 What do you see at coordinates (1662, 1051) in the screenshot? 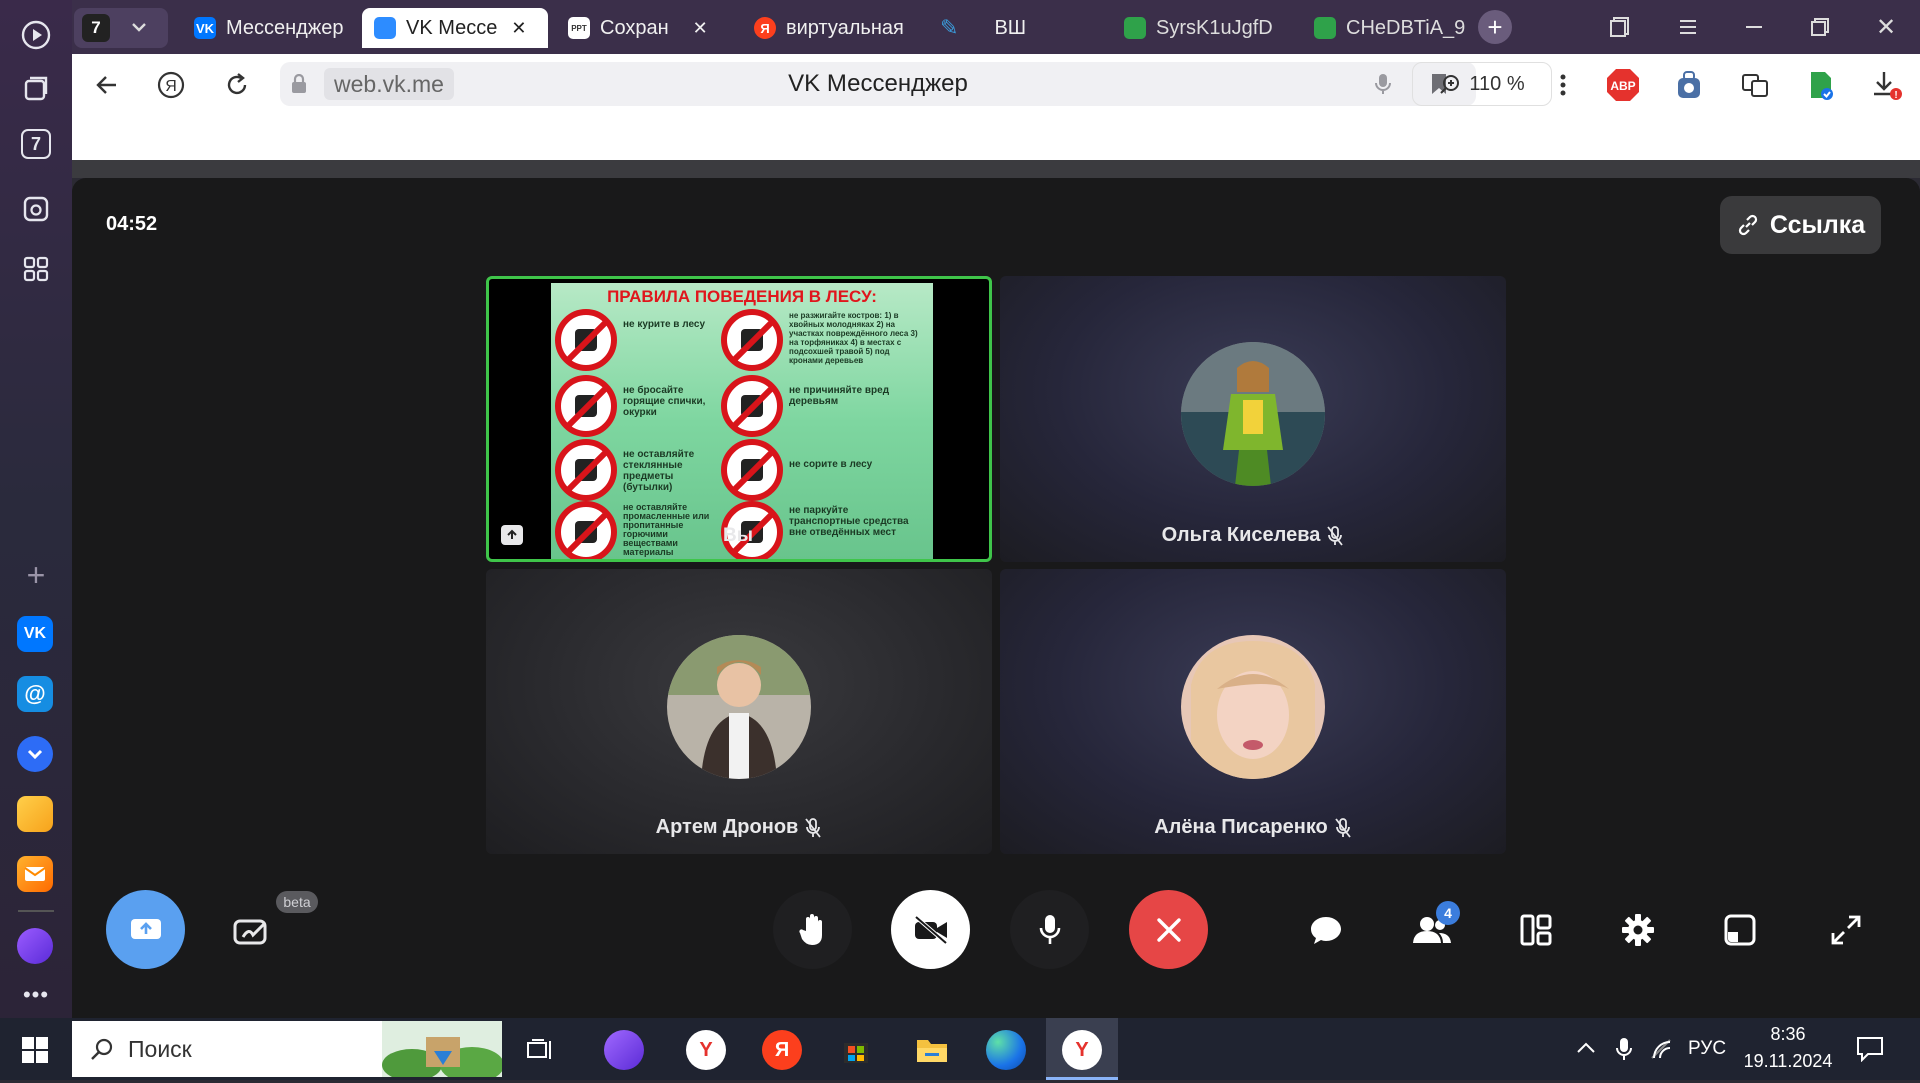
I see `network-icon` at bounding box center [1662, 1051].